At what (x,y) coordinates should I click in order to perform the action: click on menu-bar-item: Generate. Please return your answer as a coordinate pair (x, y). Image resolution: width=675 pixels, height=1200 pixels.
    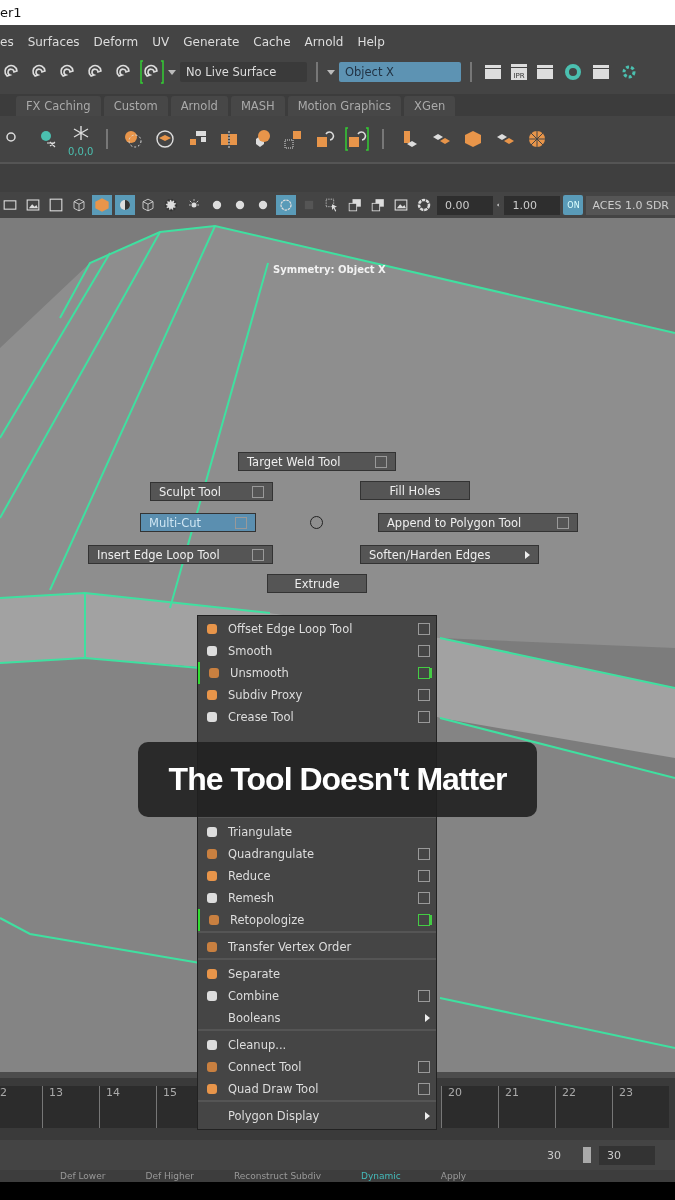
    Looking at the image, I should click on (211, 41).